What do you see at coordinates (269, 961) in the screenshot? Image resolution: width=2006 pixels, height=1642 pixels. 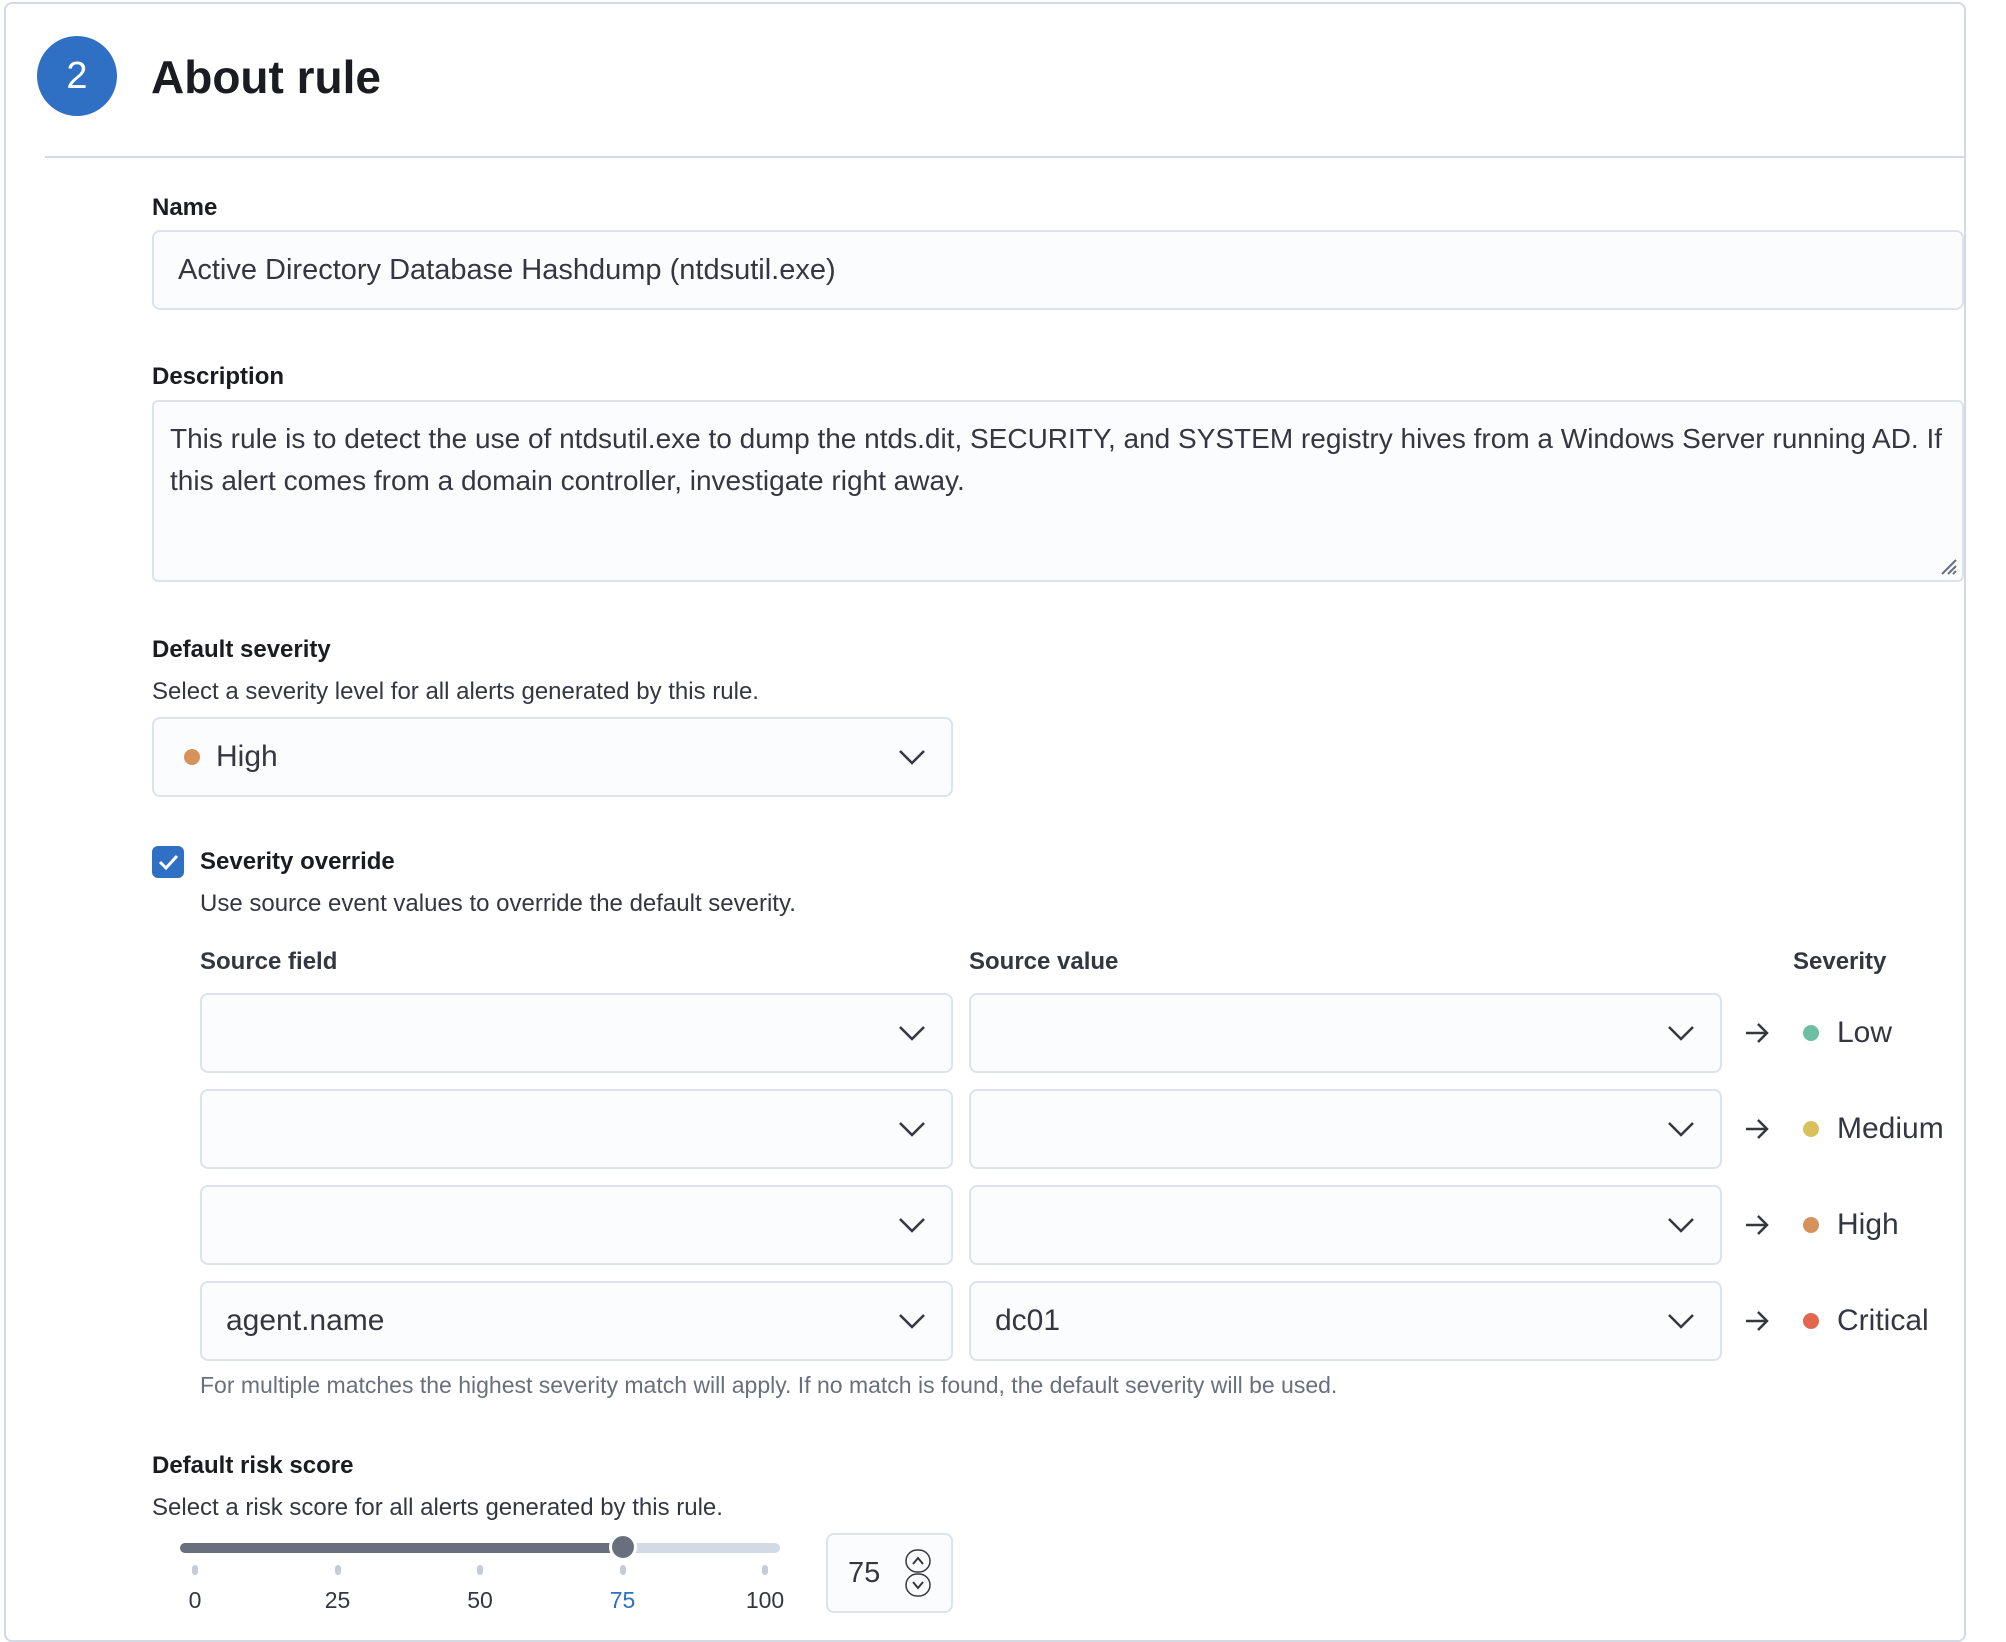 I see `source-field-column-header: Source field` at bounding box center [269, 961].